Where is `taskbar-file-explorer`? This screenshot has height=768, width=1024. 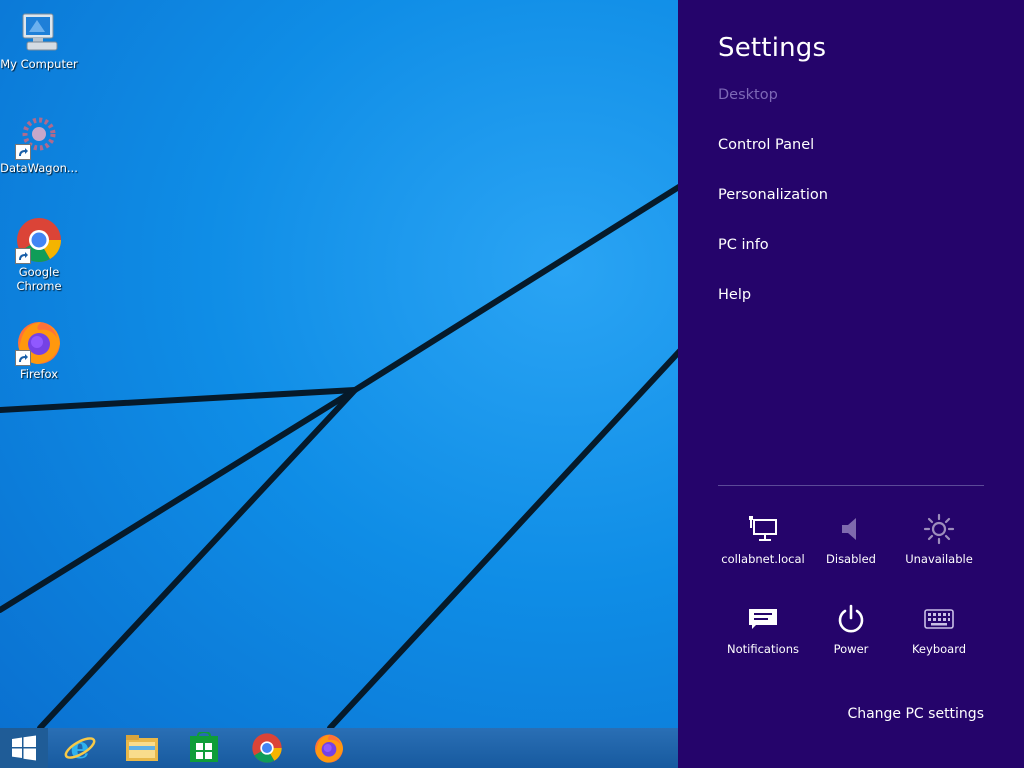
taskbar-file-explorer is located at coordinates (142, 748).